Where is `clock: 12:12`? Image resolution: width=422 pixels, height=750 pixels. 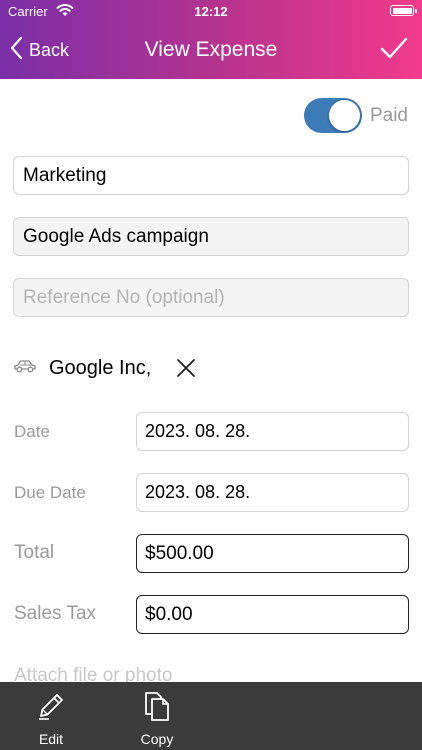 clock: 12:12 is located at coordinates (211, 11).